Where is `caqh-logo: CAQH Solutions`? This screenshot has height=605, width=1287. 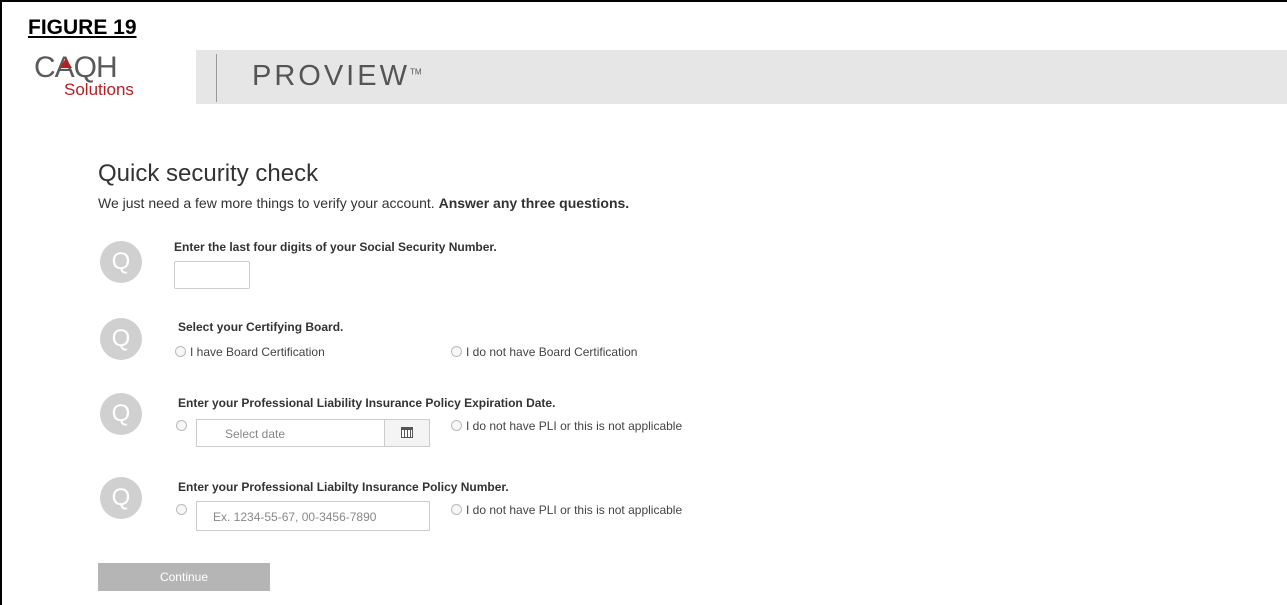 caqh-logo: CAQH Solutions is located at coordinates (111, 77).